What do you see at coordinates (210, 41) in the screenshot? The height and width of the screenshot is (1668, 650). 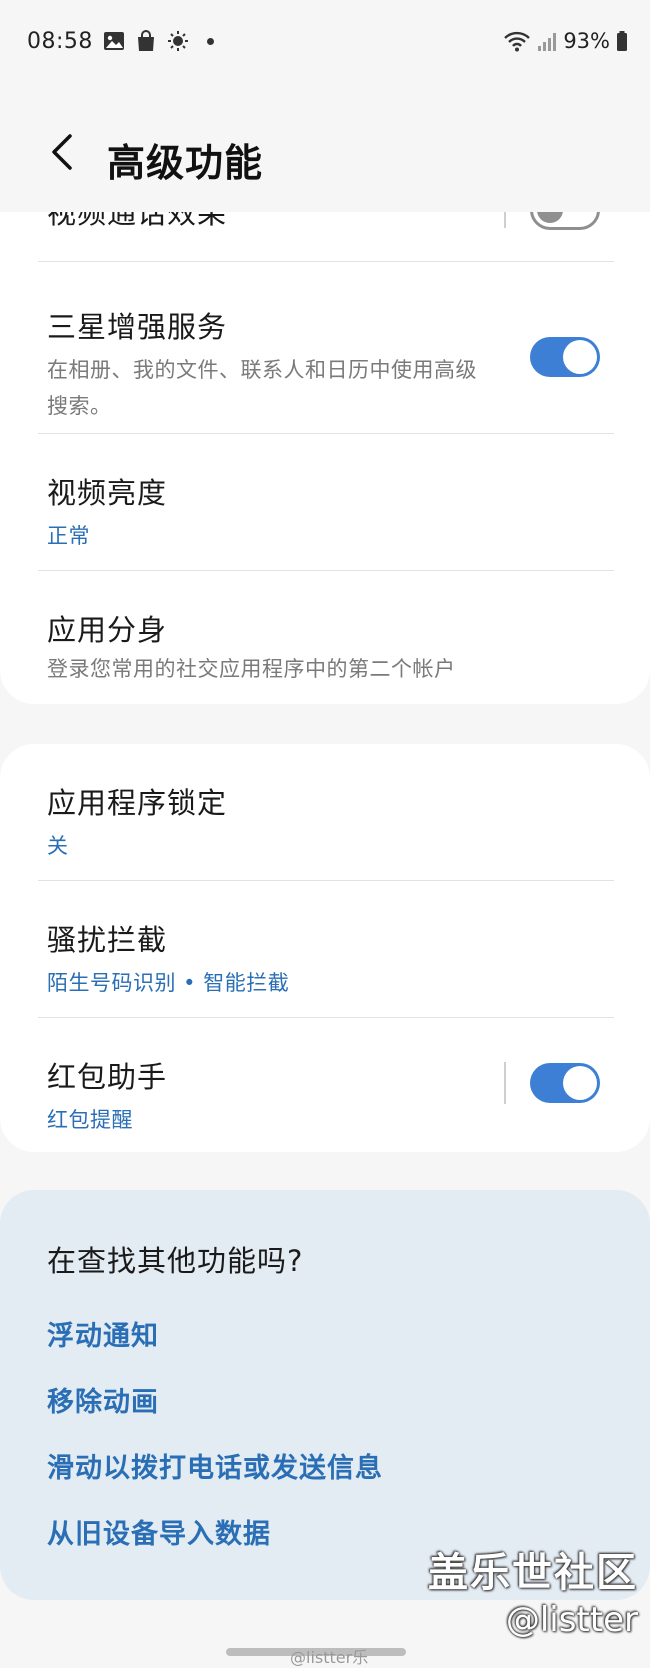 I see `notification-dot-icon` at bounding box center [210, 41].